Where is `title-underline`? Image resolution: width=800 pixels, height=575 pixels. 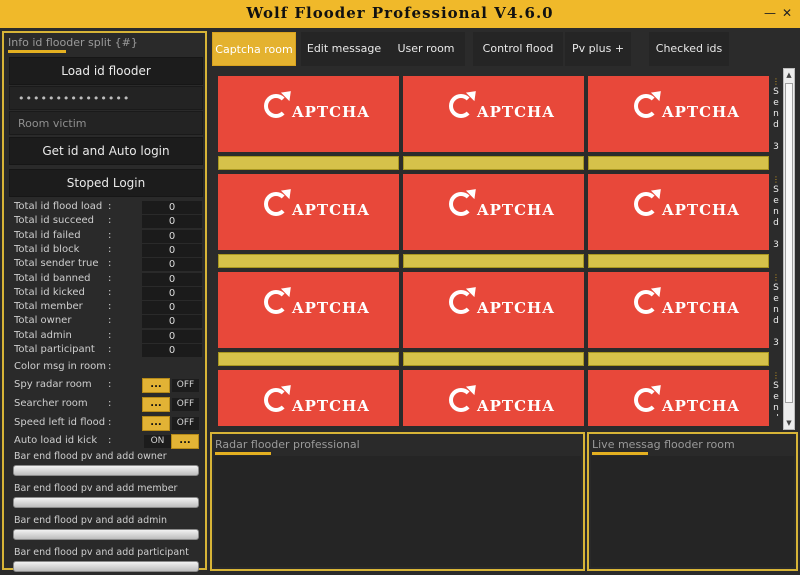
title-underline is located at coordinates (243, 453).